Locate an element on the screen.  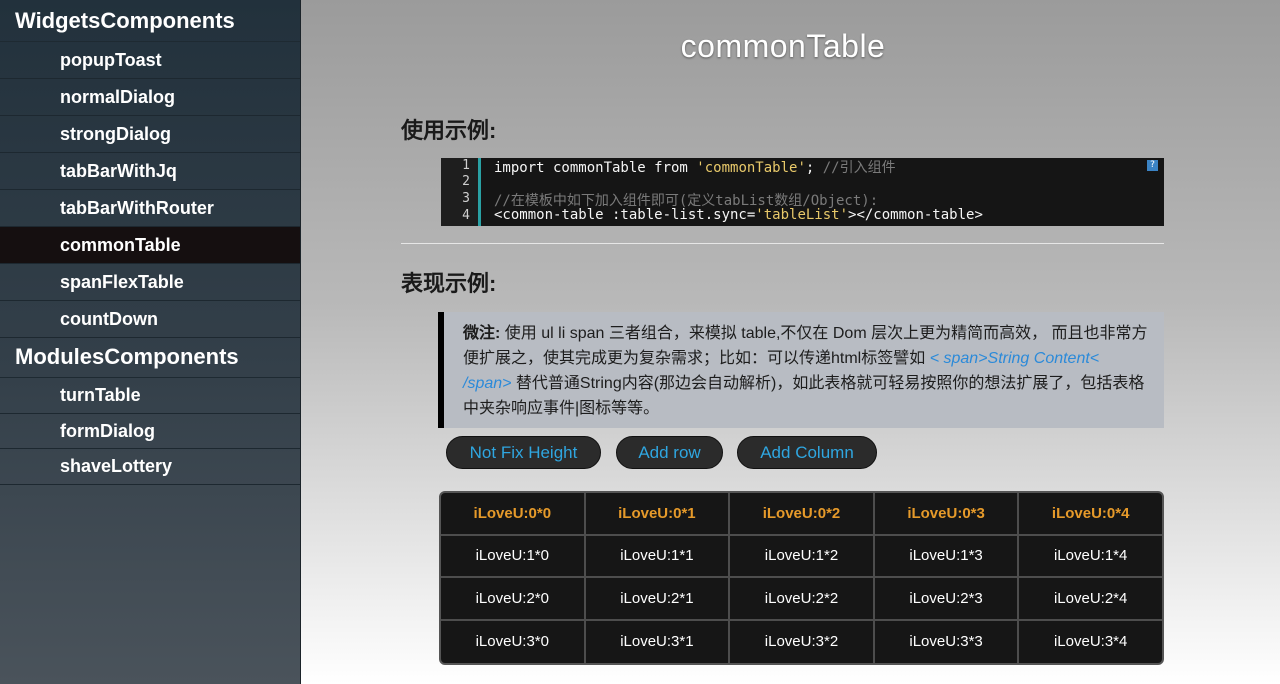
code-token: ; is located at coordinates (814, 168).